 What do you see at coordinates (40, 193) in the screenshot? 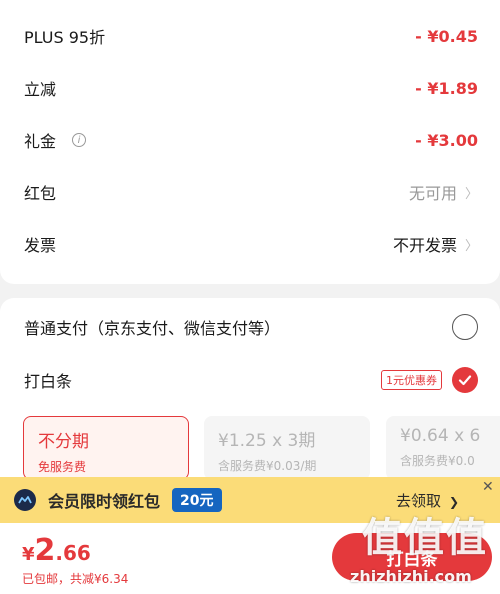
I see `red-packet-label: 红包` at bounding box center [40, 193].